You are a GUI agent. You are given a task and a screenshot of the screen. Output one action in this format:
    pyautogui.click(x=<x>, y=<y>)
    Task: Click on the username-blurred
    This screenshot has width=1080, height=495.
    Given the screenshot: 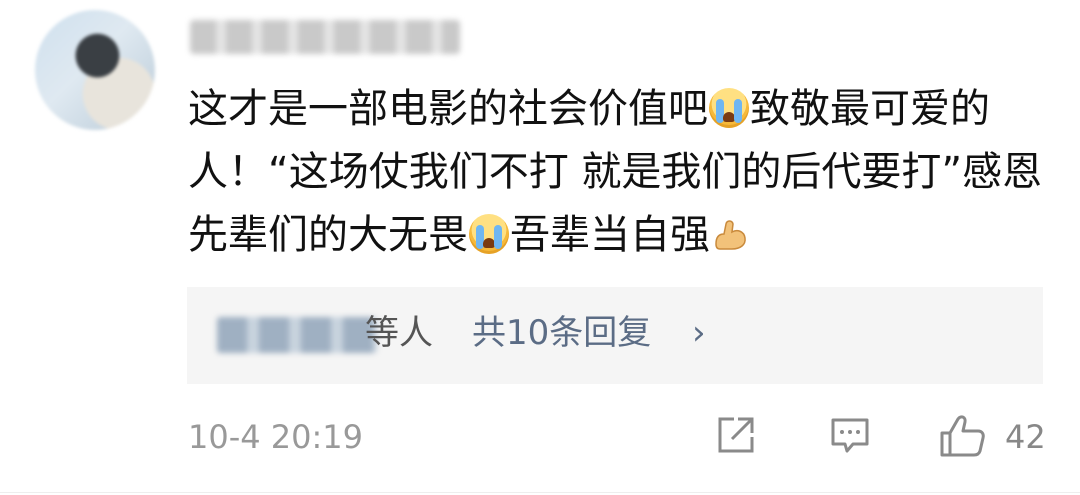 What is the action you would take?
    pyautogui.click(x=325, y=37)
    